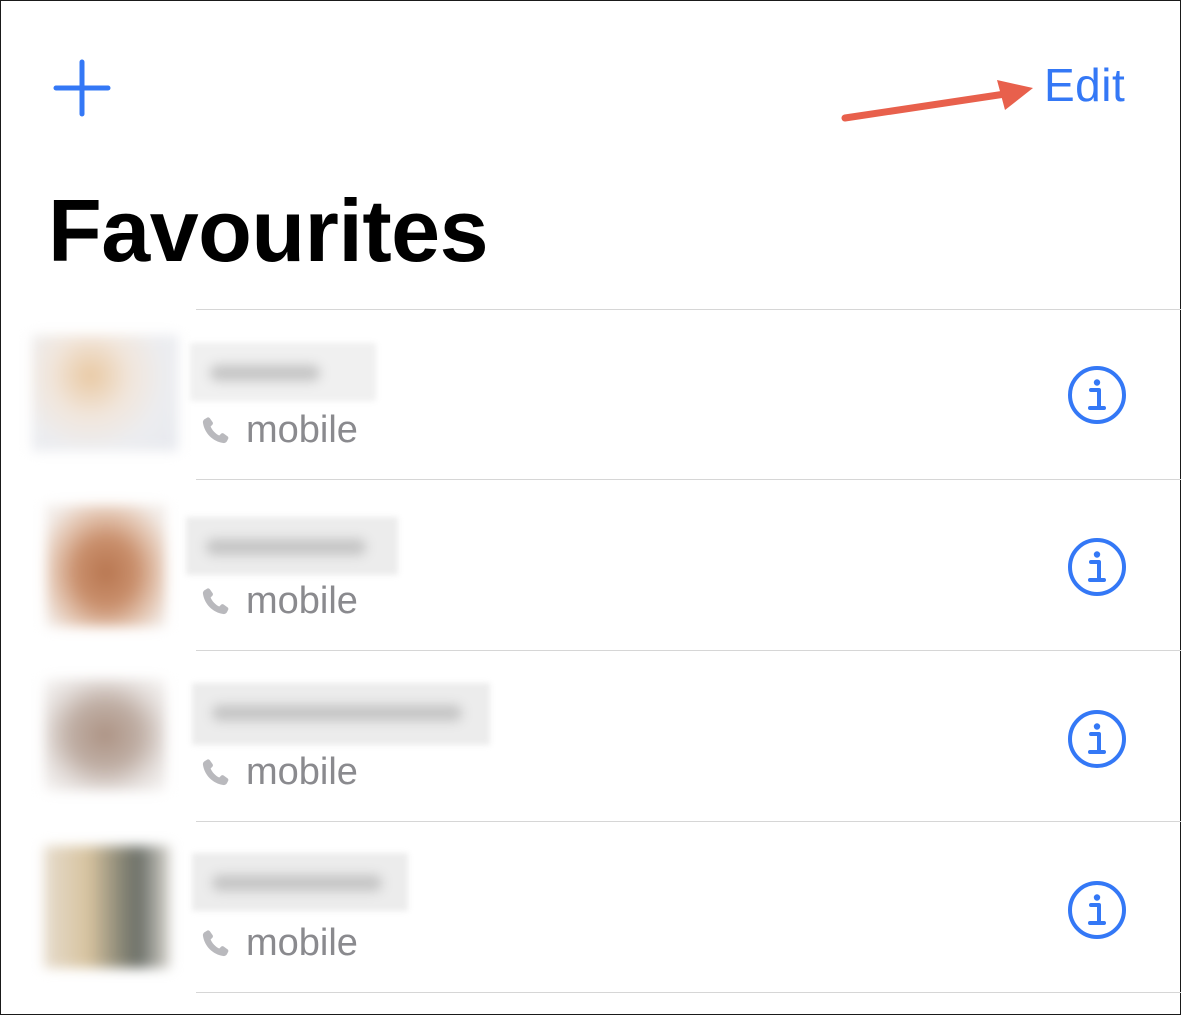 This screenshot has height=1015, width=1181. I want to click on edit-button: Edit, so click(1084, 85).